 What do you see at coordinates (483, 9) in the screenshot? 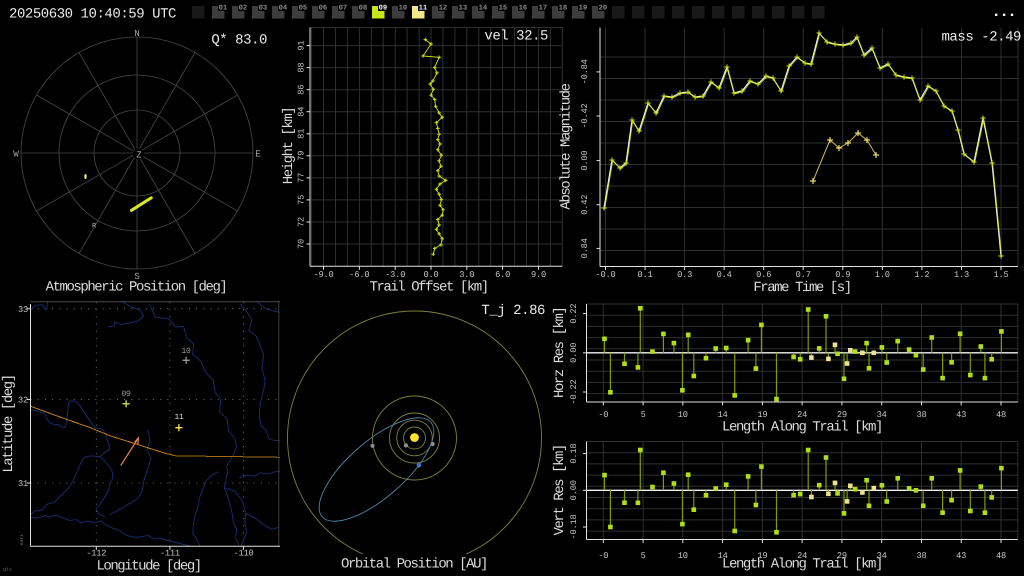
I see `svg-text: 14` at bounding box center [483, 9].